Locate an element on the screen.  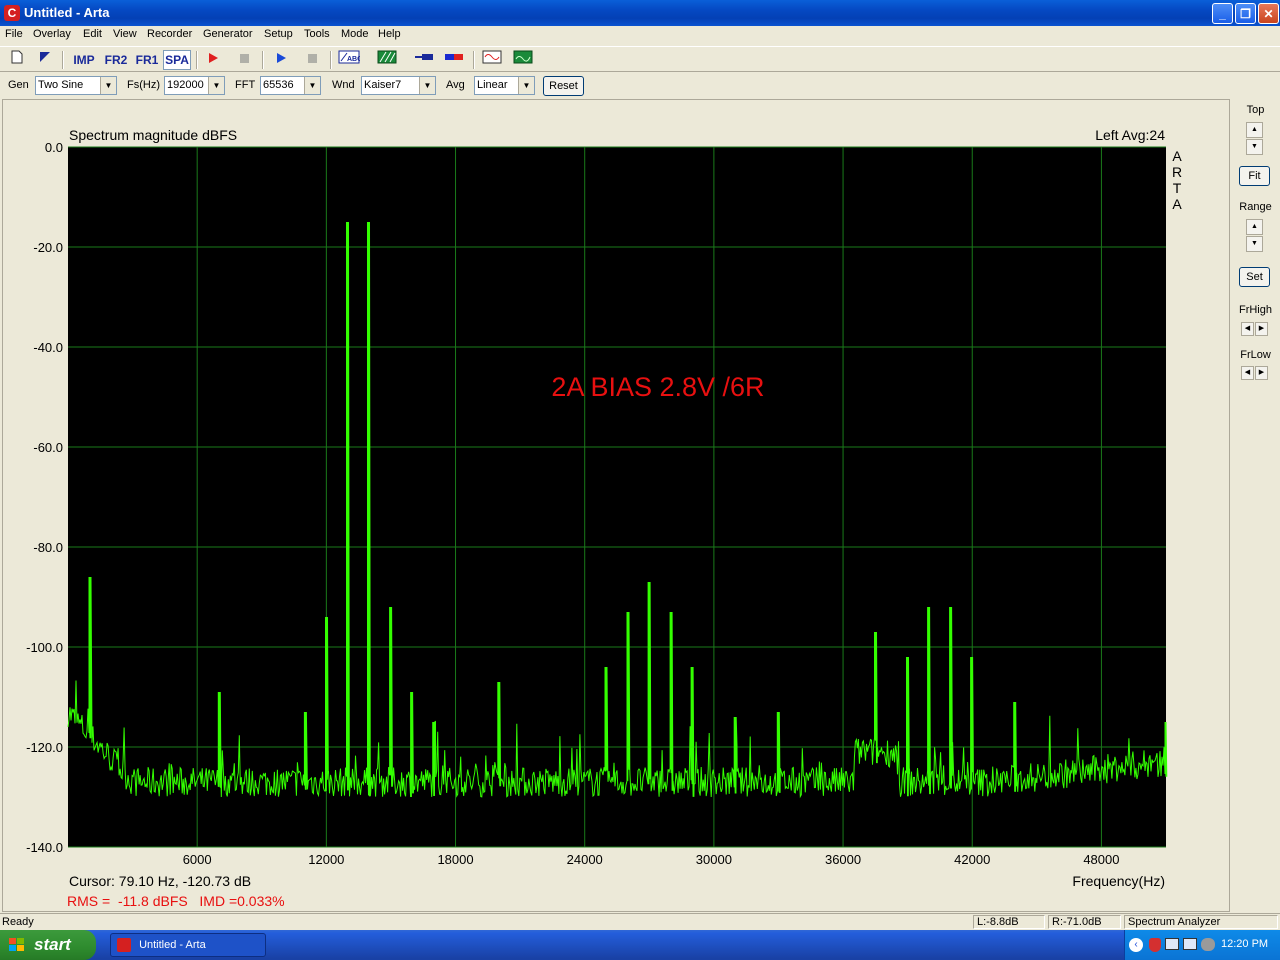
generator-stop-icon is located at coordinates (312, 60).